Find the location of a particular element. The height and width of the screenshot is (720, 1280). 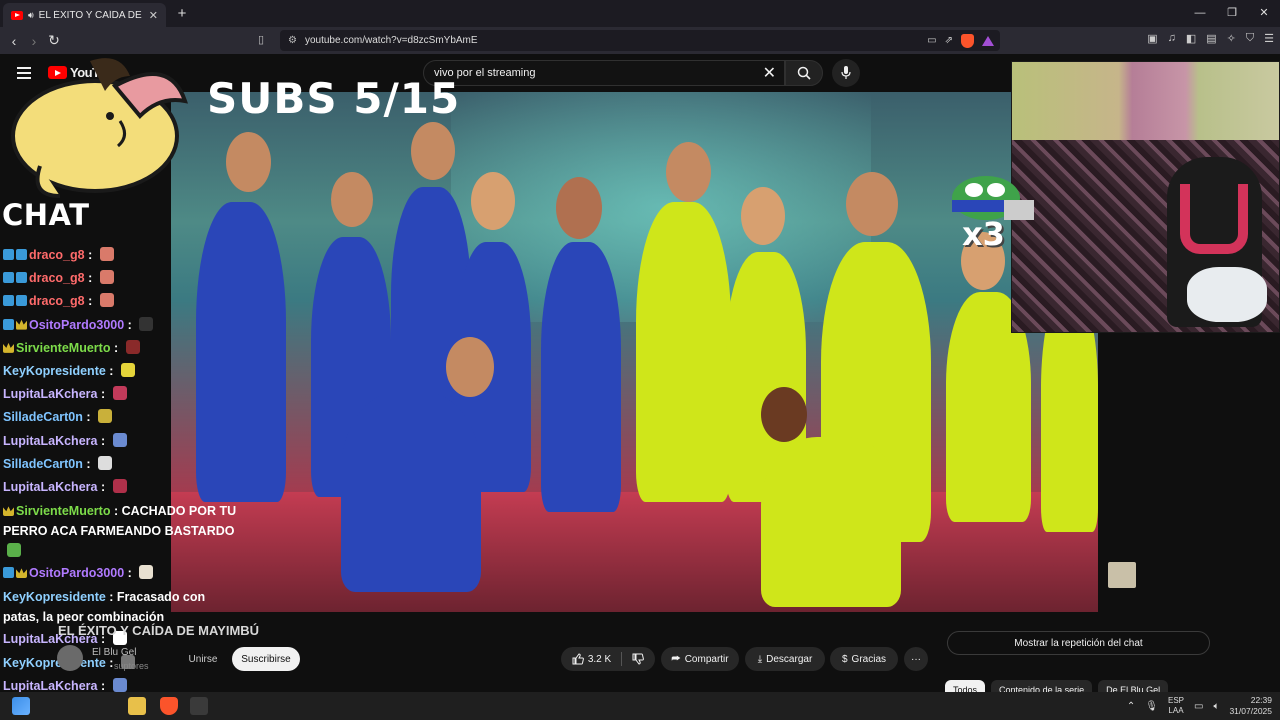

chat-username: LupitaLaKchera is located at coordinates (50, 394).